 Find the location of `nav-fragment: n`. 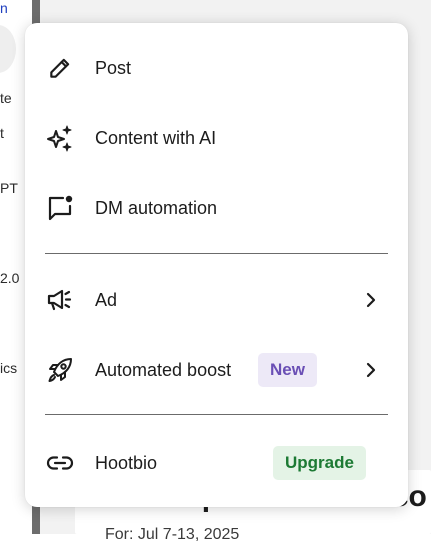

nav-fragment: n is located at coordinates (4, 8).